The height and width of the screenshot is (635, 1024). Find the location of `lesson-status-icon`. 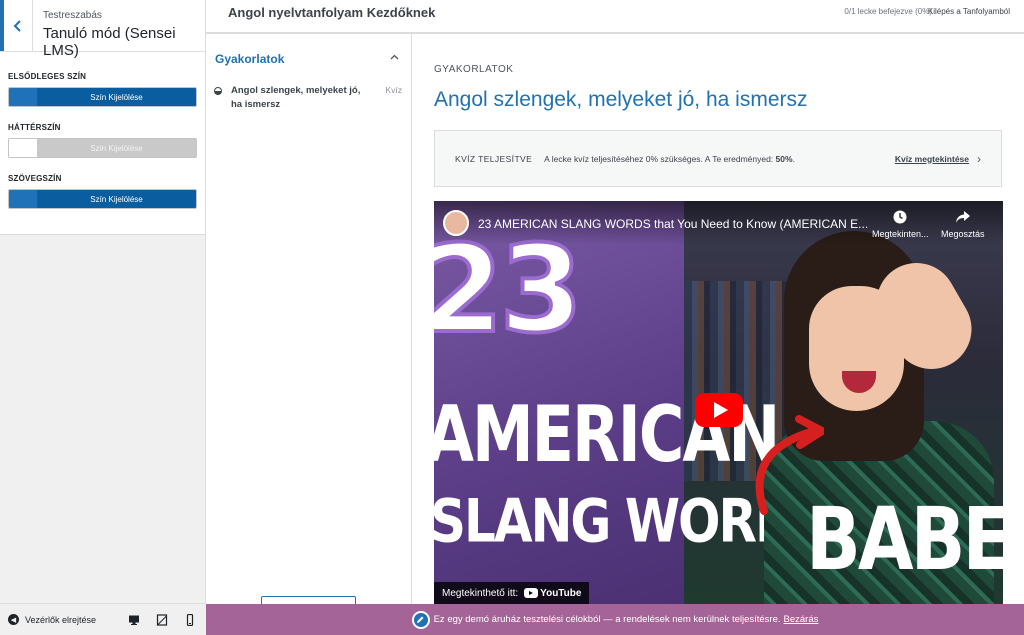

lesson-status-icon is located at coordinates (218, 91).